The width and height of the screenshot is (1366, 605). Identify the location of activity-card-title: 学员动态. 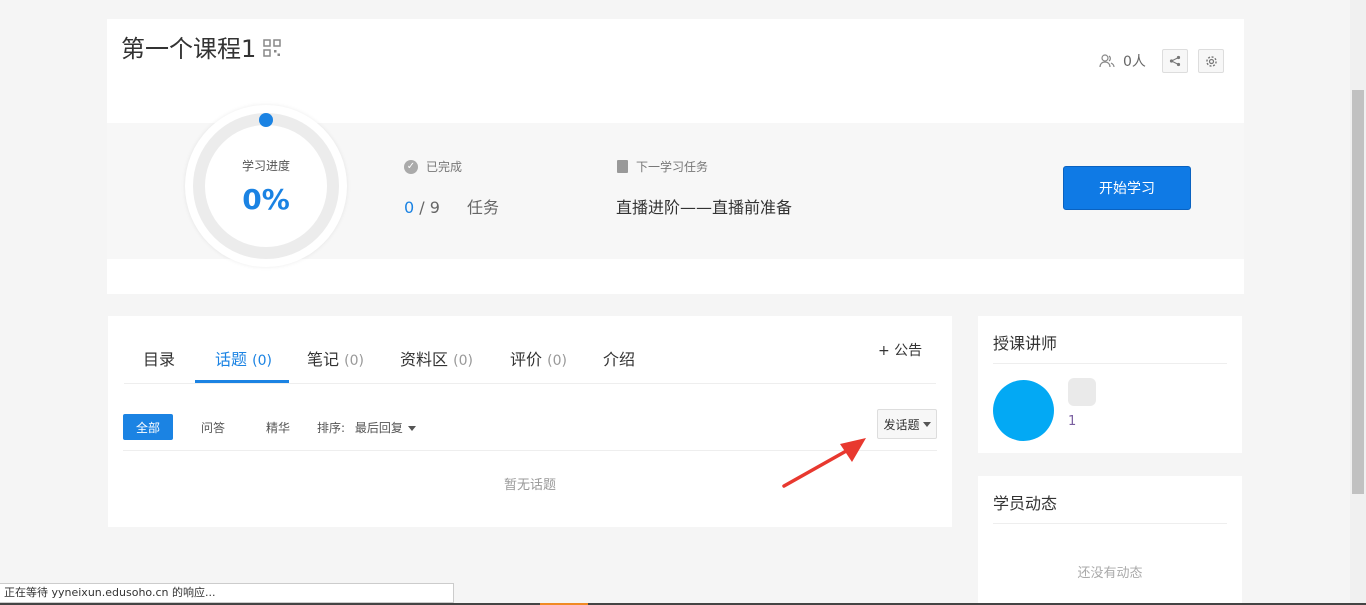
(1025, 503).